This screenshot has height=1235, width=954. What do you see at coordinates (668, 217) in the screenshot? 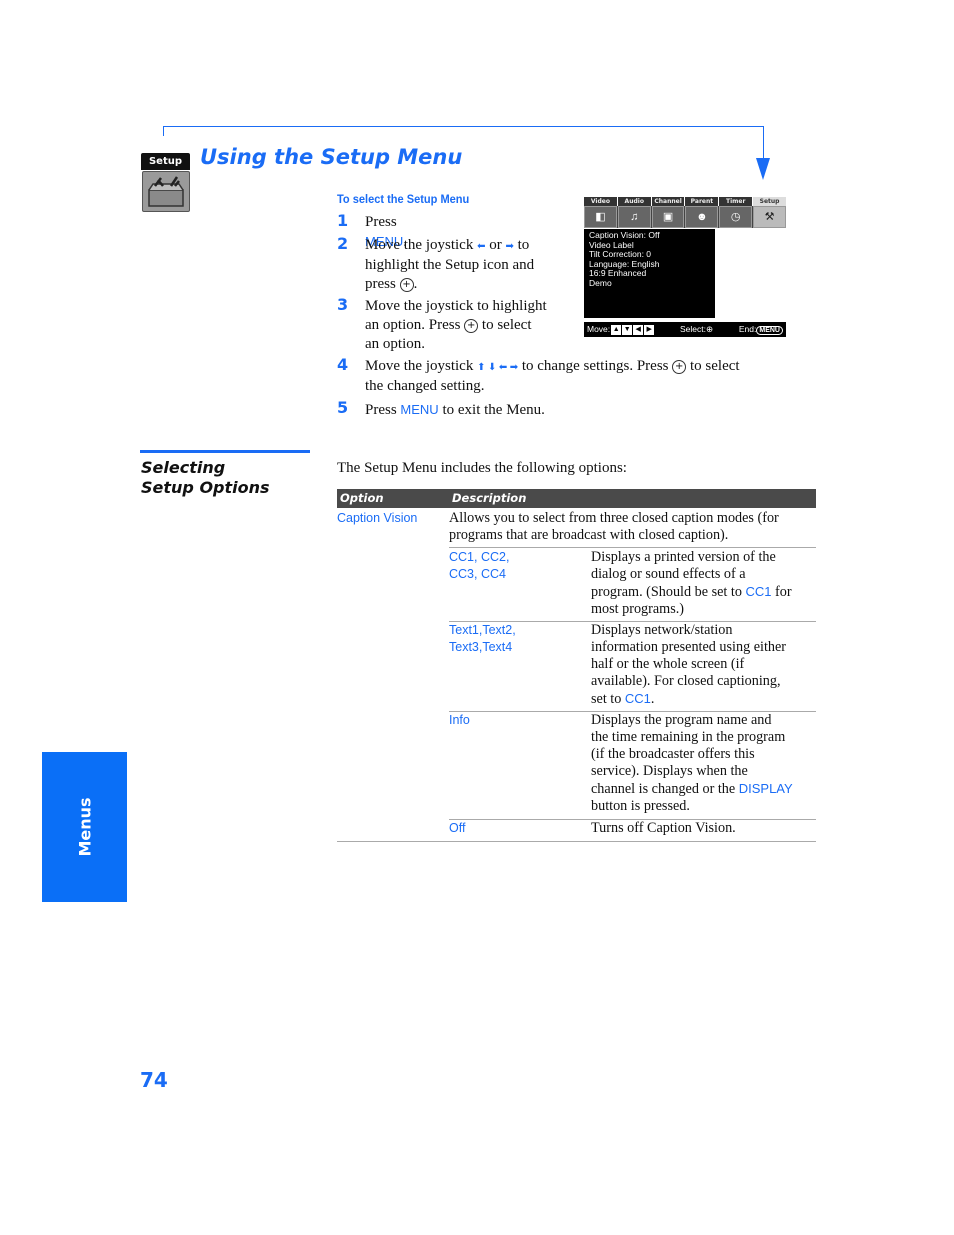
I see `channel-icon: ▣` at bounding box center [668, 217].